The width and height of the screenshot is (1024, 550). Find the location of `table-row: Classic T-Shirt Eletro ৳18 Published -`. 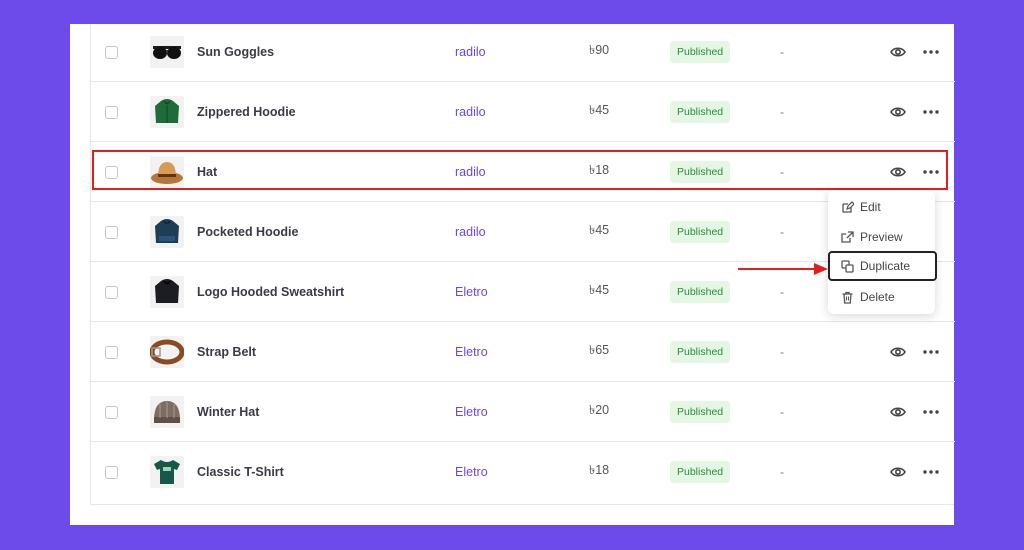

table-row: Classic T-Shirt Eletro ৳18 Published - is located at coordinates (523, 472).